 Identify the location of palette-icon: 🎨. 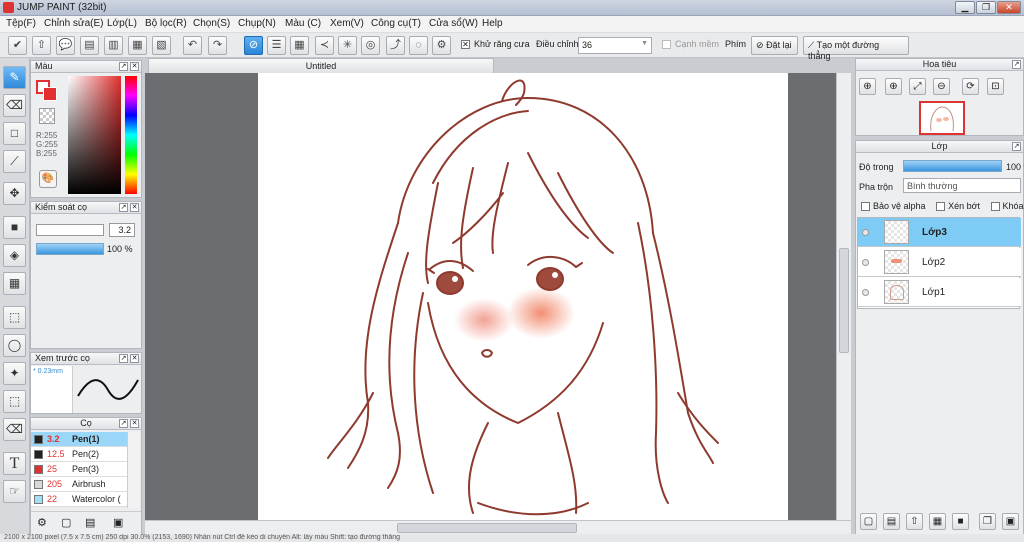
(48, 179).